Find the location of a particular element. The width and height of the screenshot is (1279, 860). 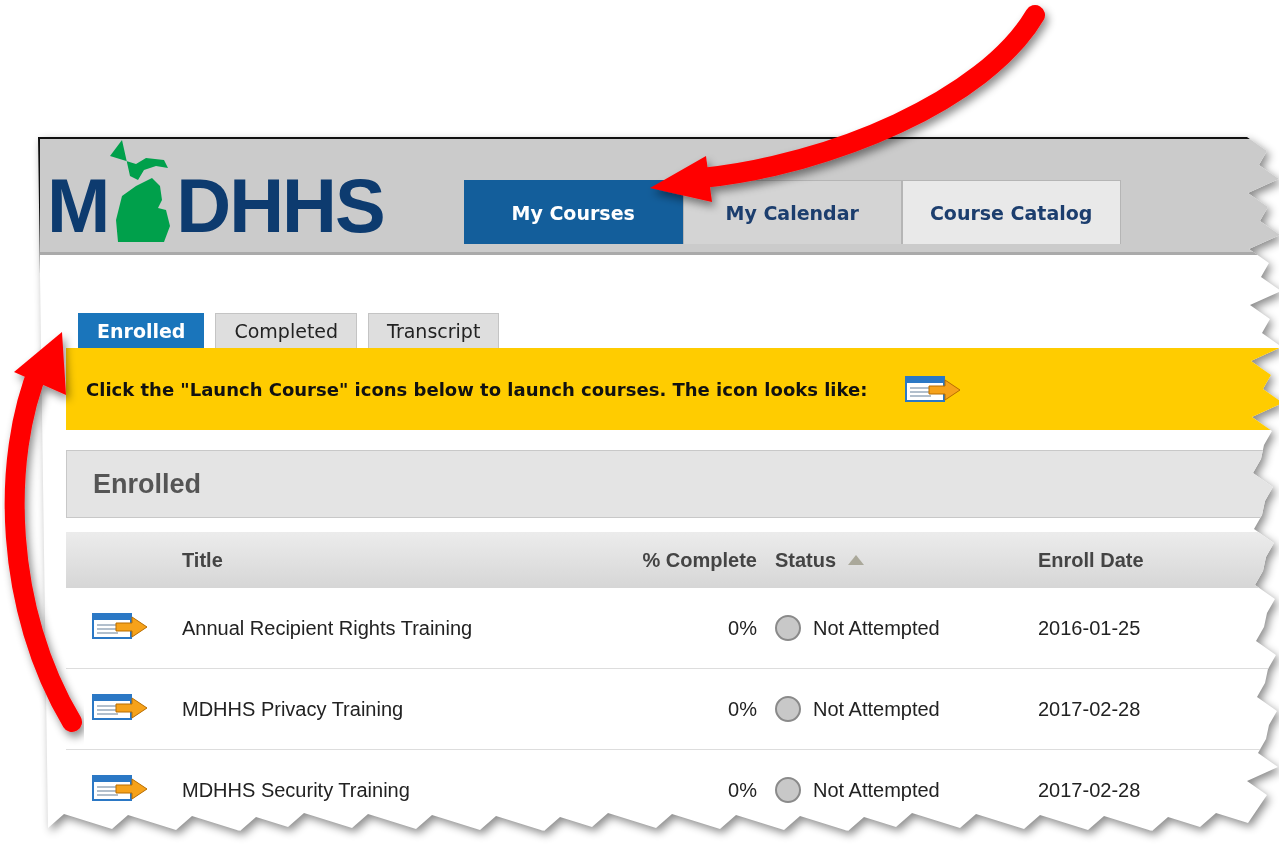

column-header: Enroll Date is located at coordinates (1091, 560).